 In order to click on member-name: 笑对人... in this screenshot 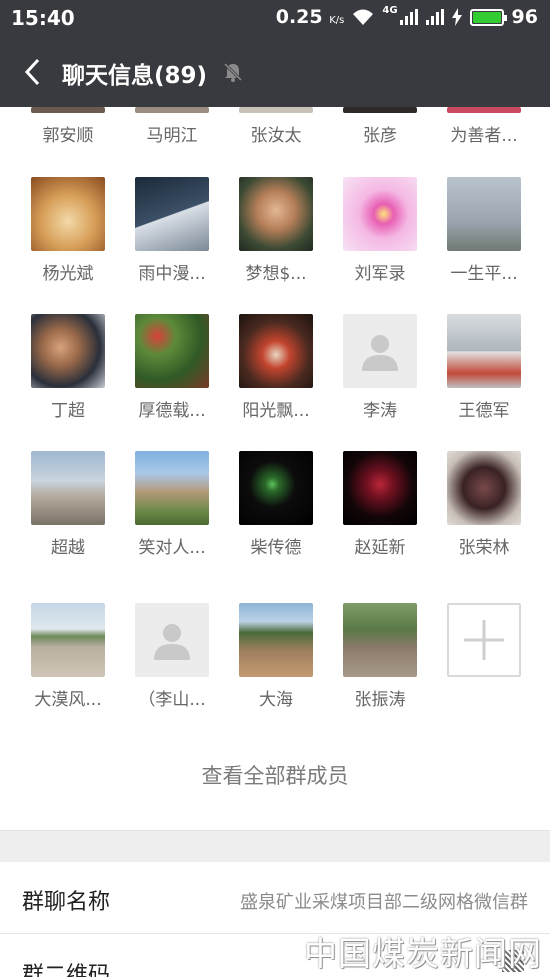, I will do `click(172, 548)`.